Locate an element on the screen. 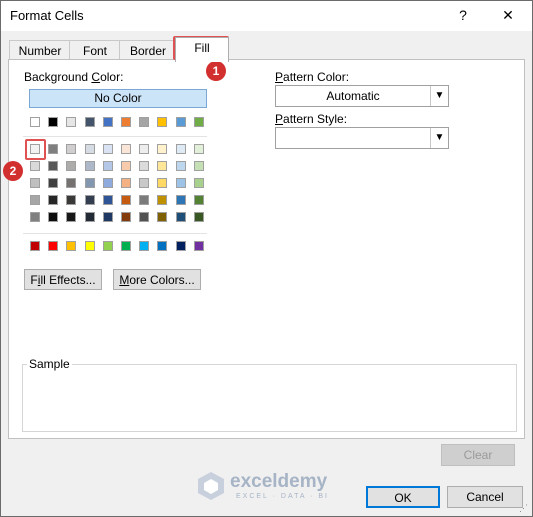  background-color-label: Background Color: is located at coordinates (74, 77).